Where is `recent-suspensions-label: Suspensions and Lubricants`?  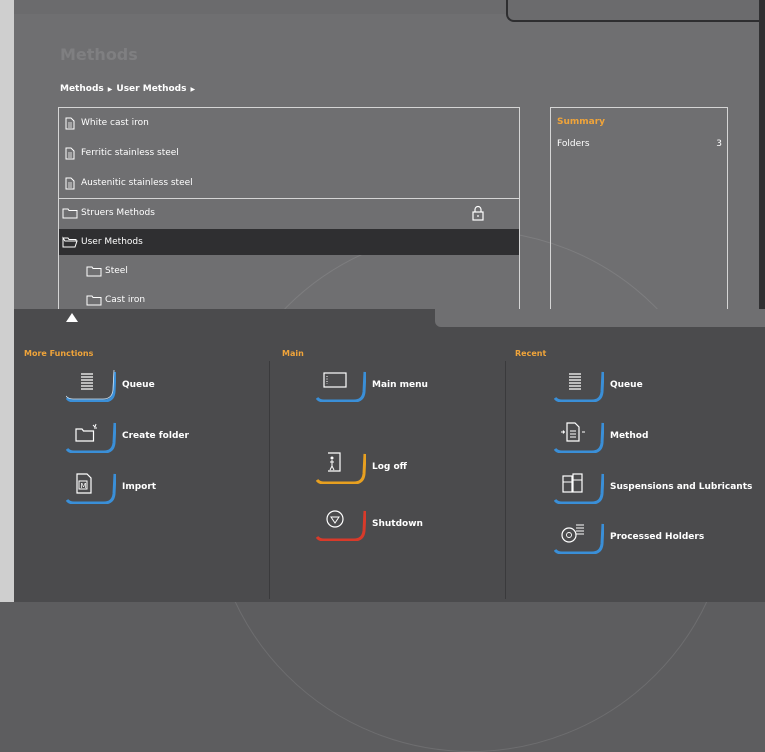
recent-suspensions-label: Suspensions and Lubricants is located at coordinates (681, 487).